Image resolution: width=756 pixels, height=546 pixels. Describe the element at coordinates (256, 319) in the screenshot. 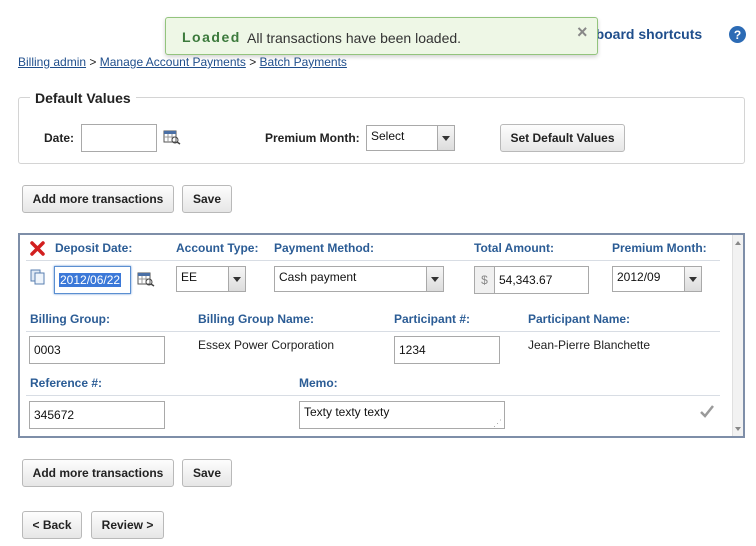

I see `billing-group-name-header: Billing Group Name:` at that location.